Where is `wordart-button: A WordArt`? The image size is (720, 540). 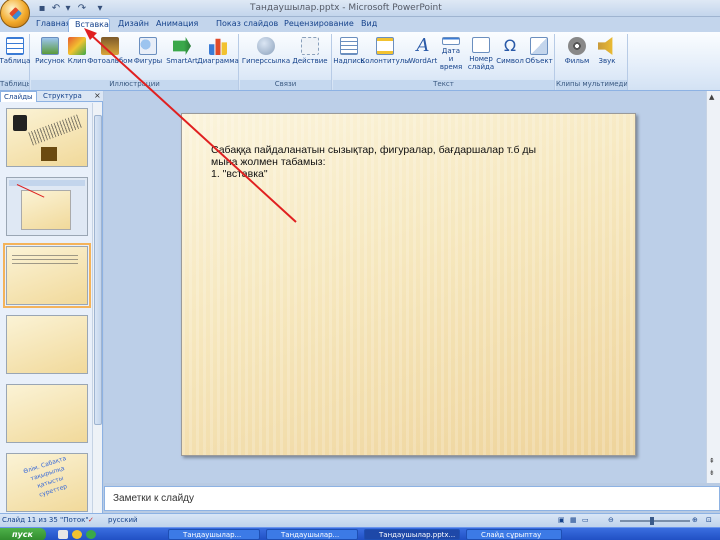
wordart-button: A WordArt is located at coordinates (423, 54).